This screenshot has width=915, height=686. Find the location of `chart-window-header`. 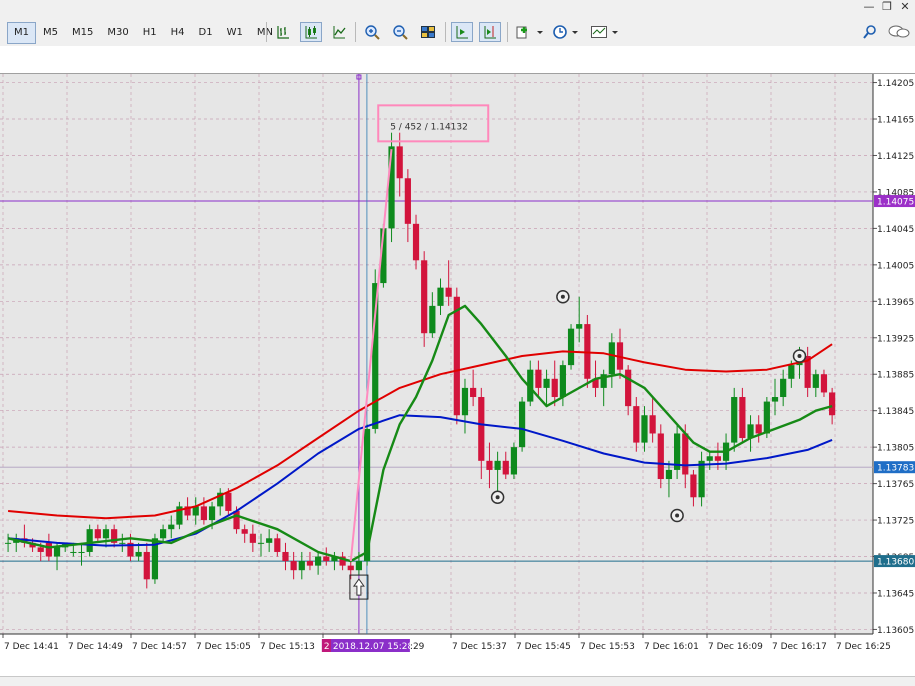

chart-window-header is located at coordinates (457, 60).